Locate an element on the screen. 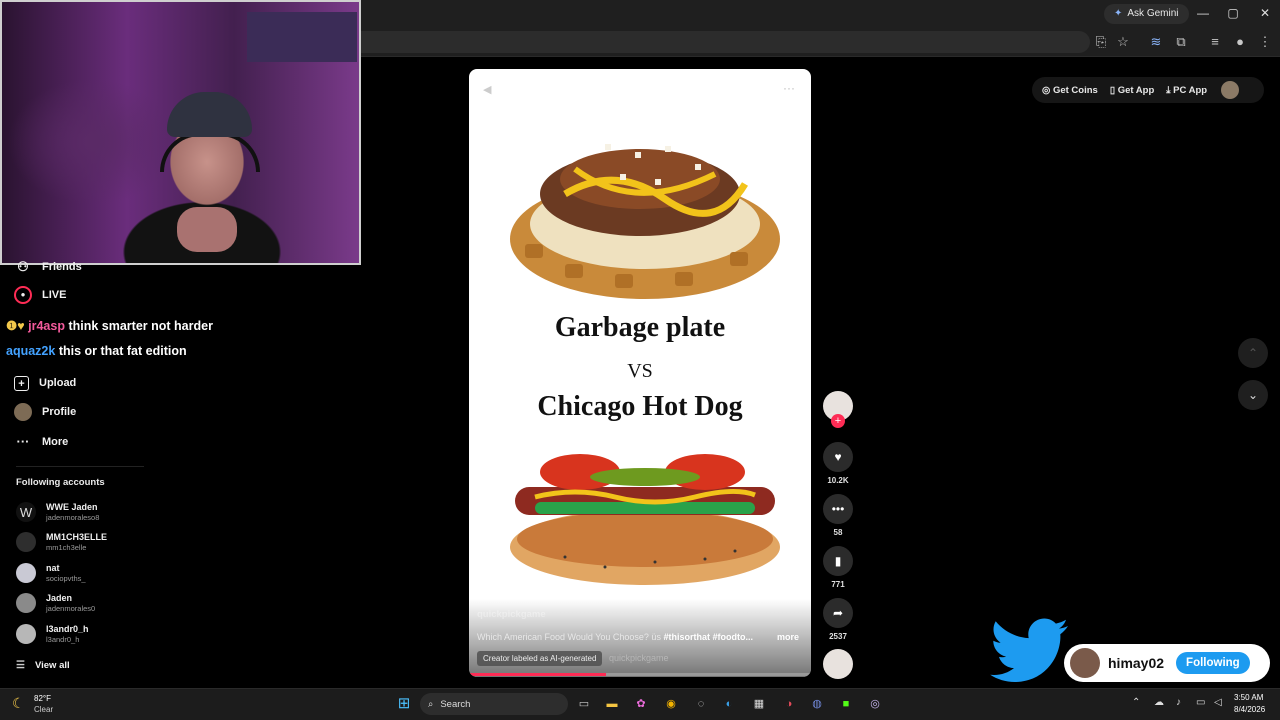  profile-avatar is located at coordinates (23, 412).